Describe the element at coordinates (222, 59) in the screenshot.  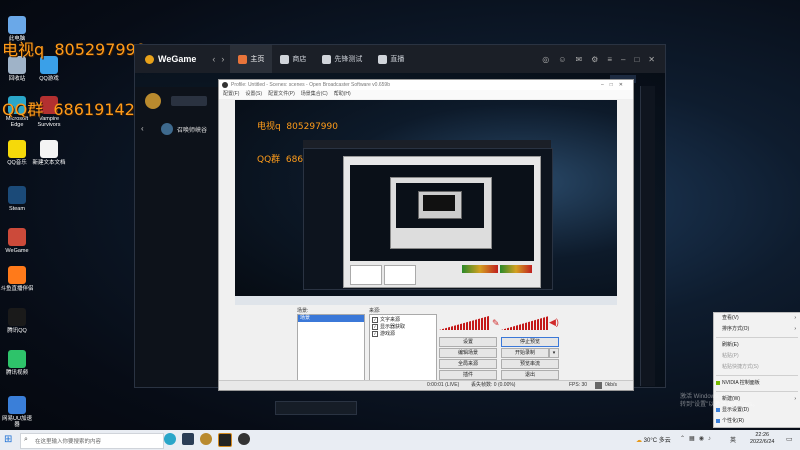
I see `forward-arrow-icon: ›` at that location.